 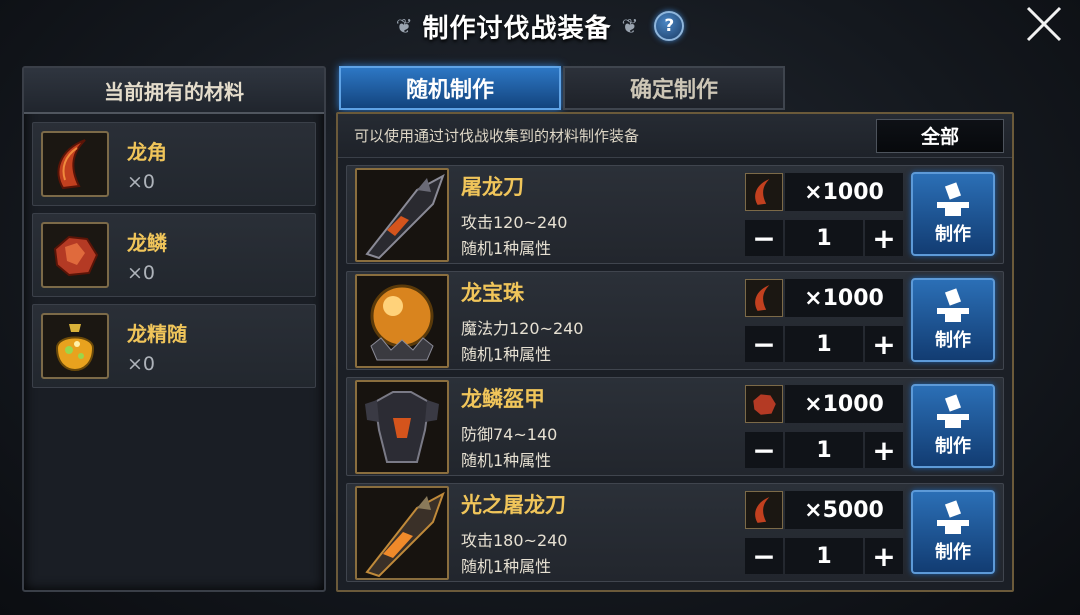 I want to click on equipment-name: 龙鳞盔甲, so click(x=503, y=398).